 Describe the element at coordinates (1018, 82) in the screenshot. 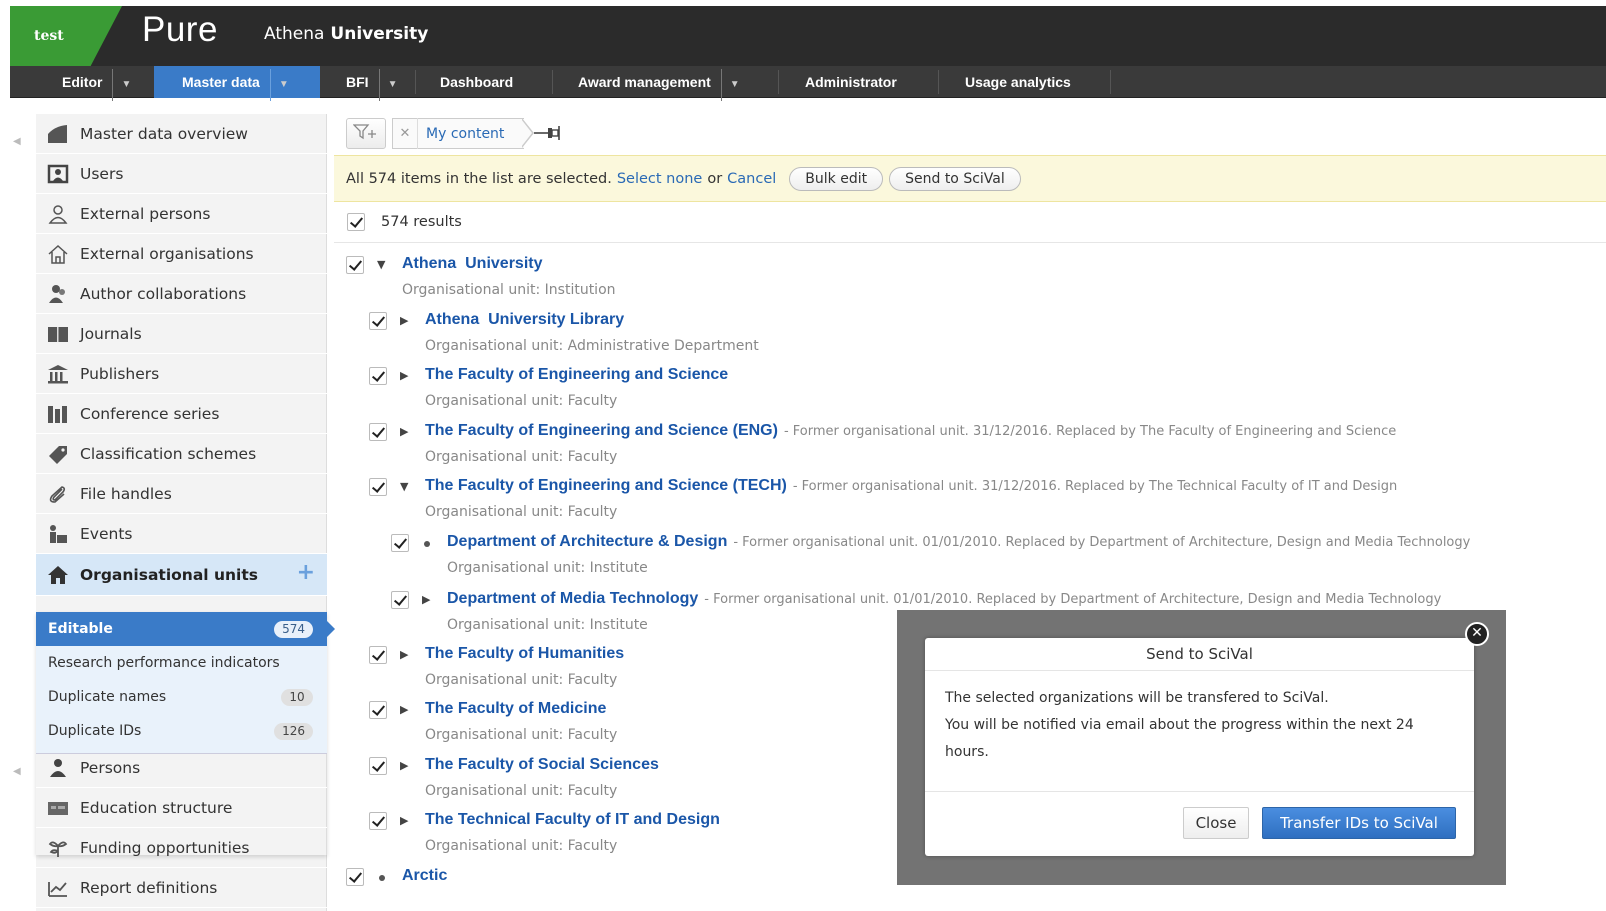

I see `nav-usage-analytics: Usage analytics` at that location.